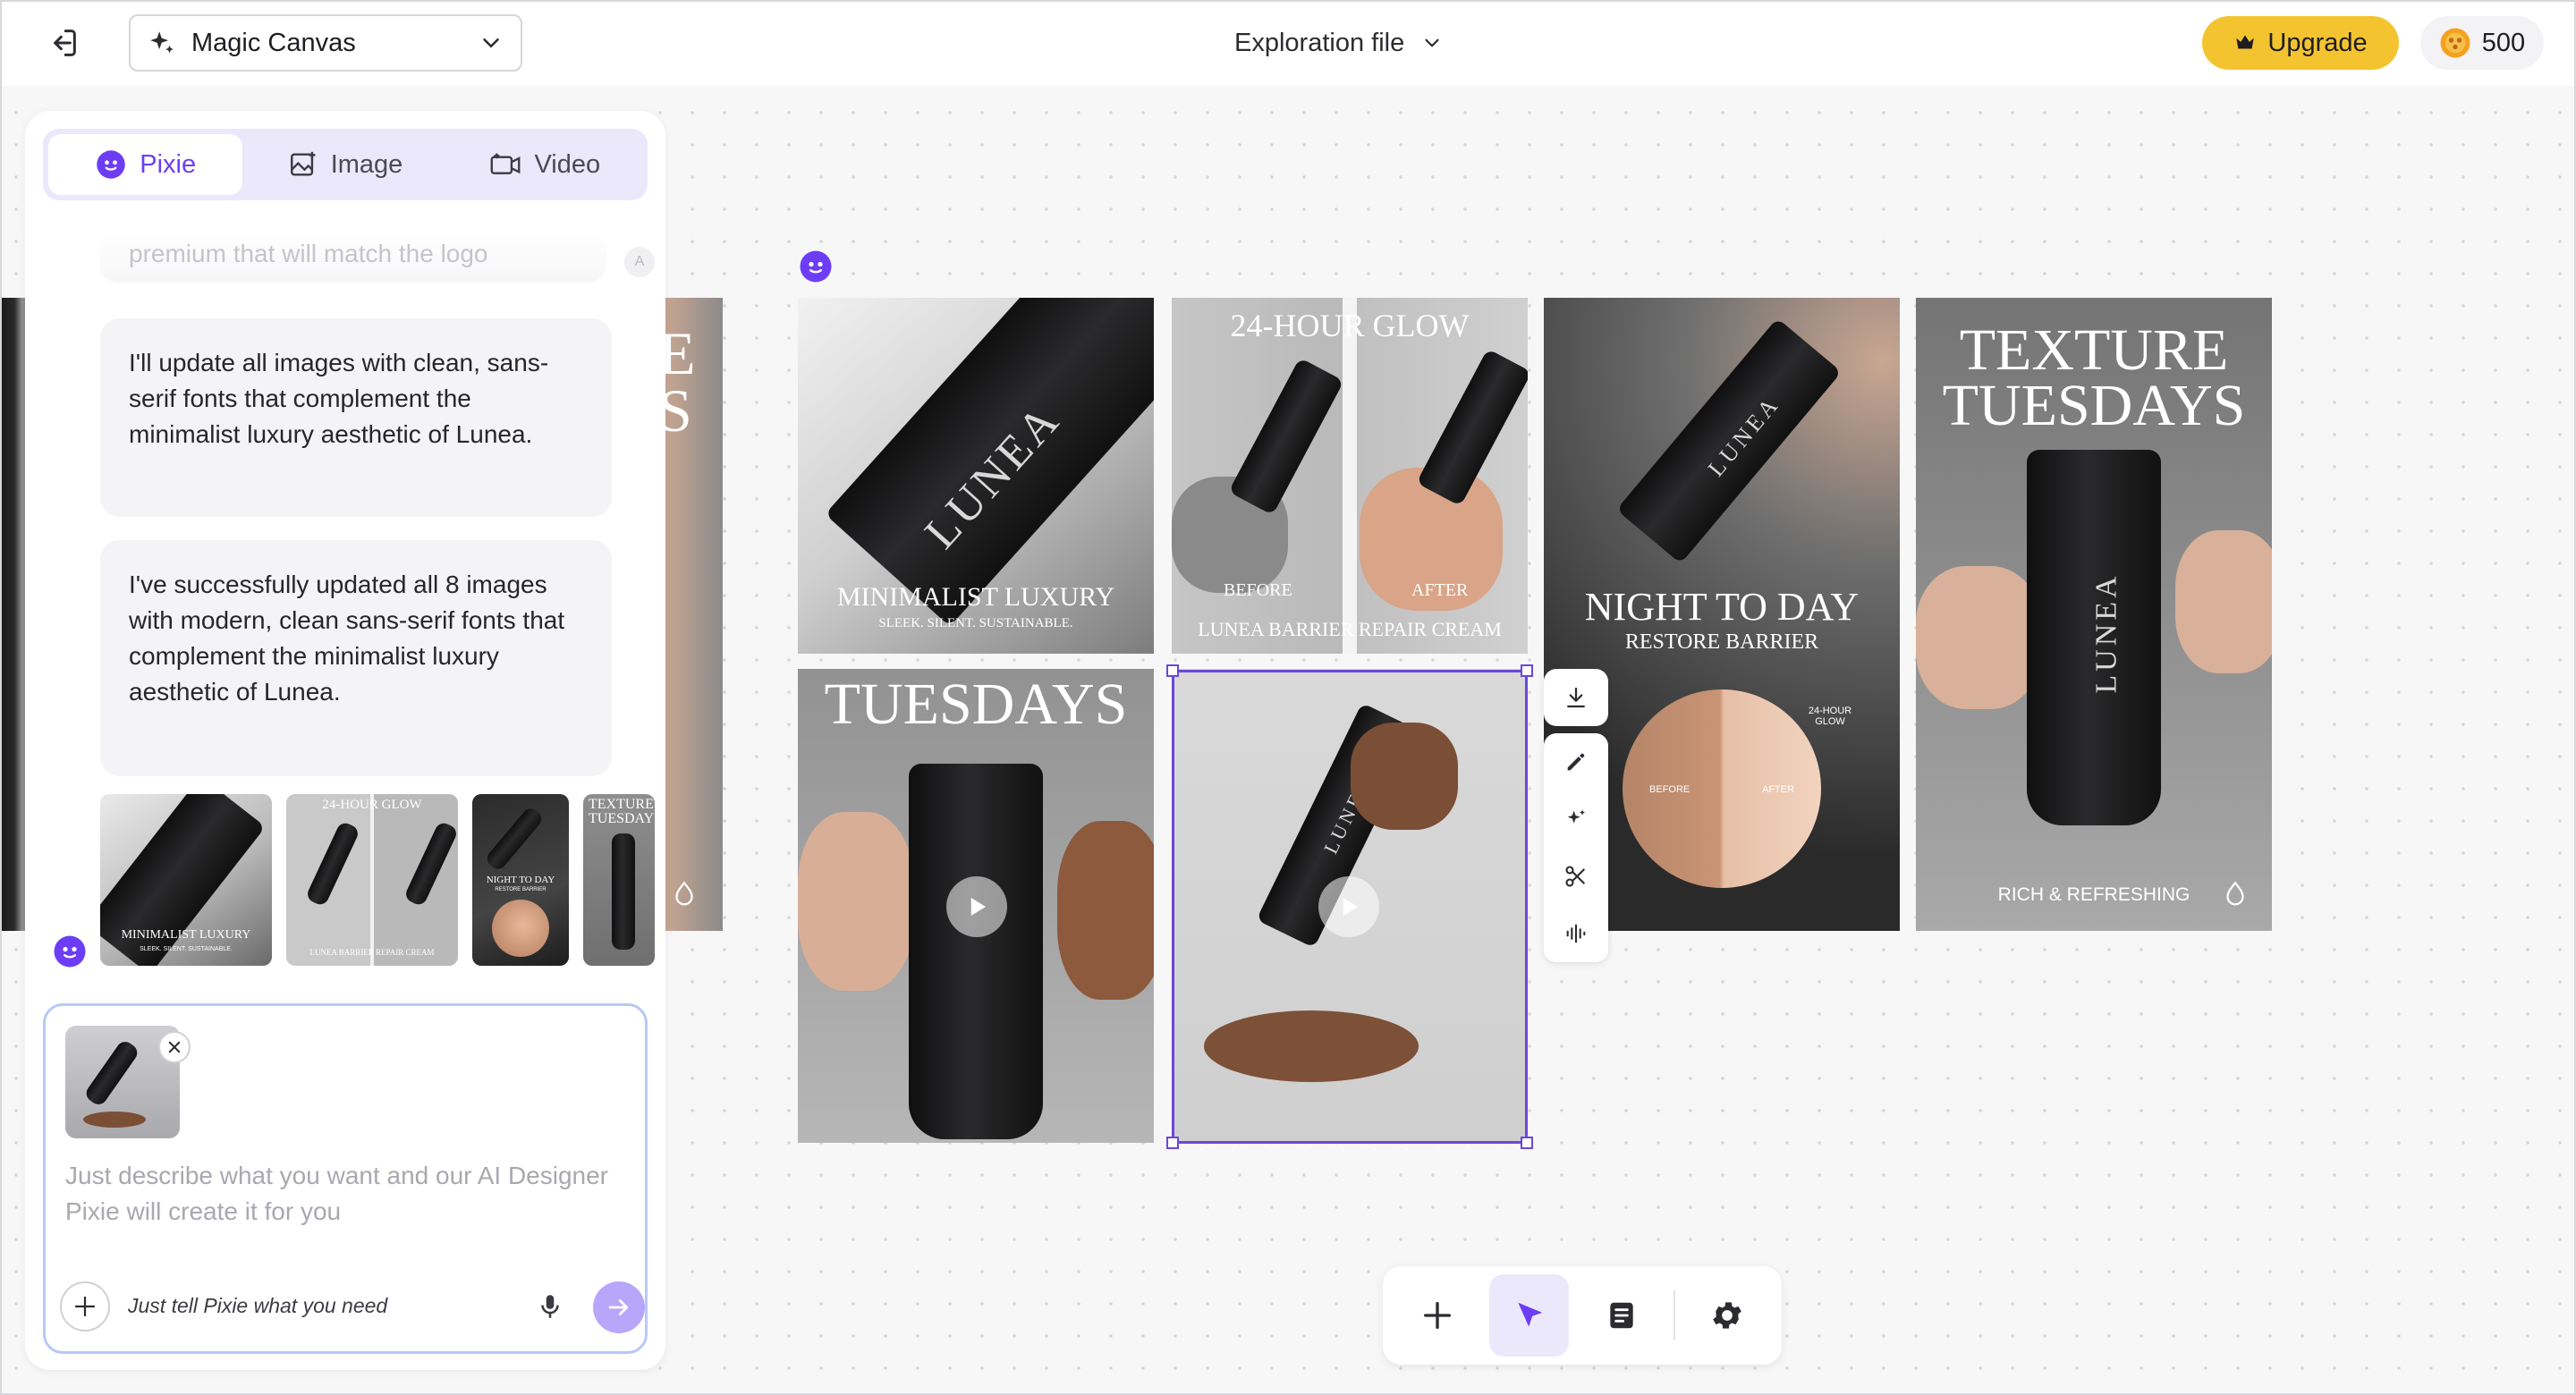 Image resolution: width=2576 pixels, height=1395 pixels. I want to click on composer-hint: Just tell Pixie what you need, so click(258, 1305).